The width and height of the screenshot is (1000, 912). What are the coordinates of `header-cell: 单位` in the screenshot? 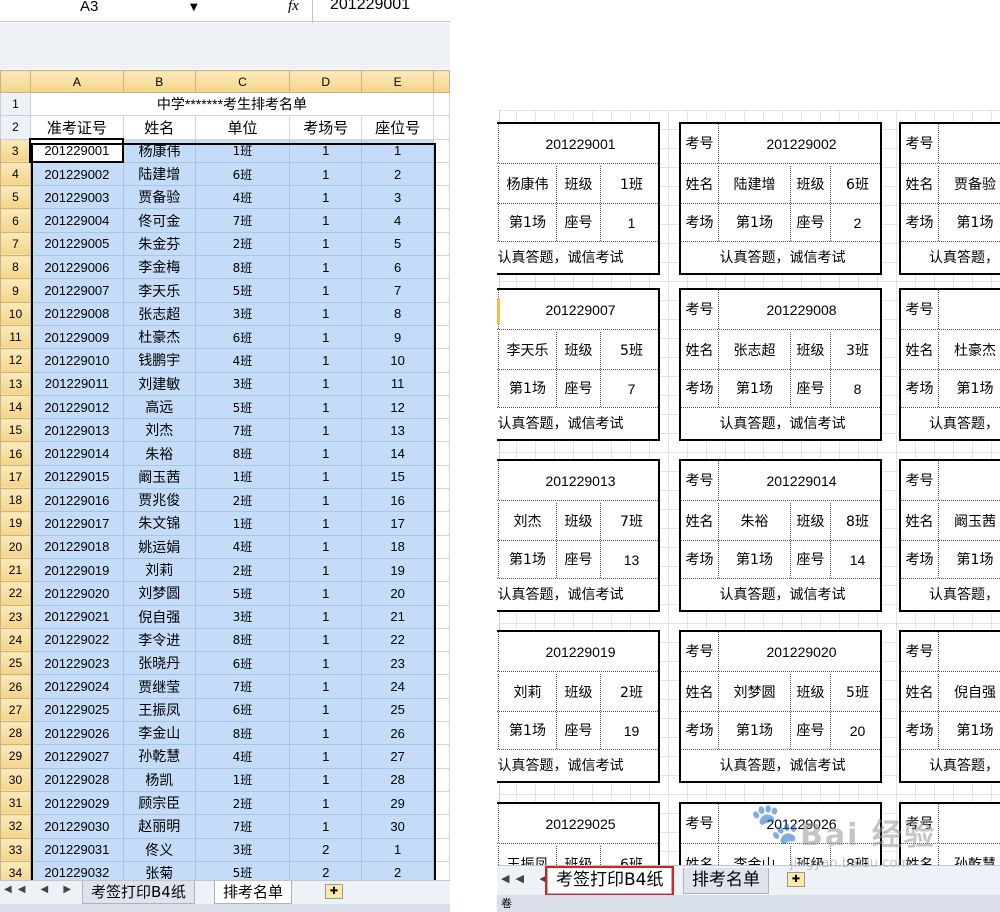 It's located at (242, 127).